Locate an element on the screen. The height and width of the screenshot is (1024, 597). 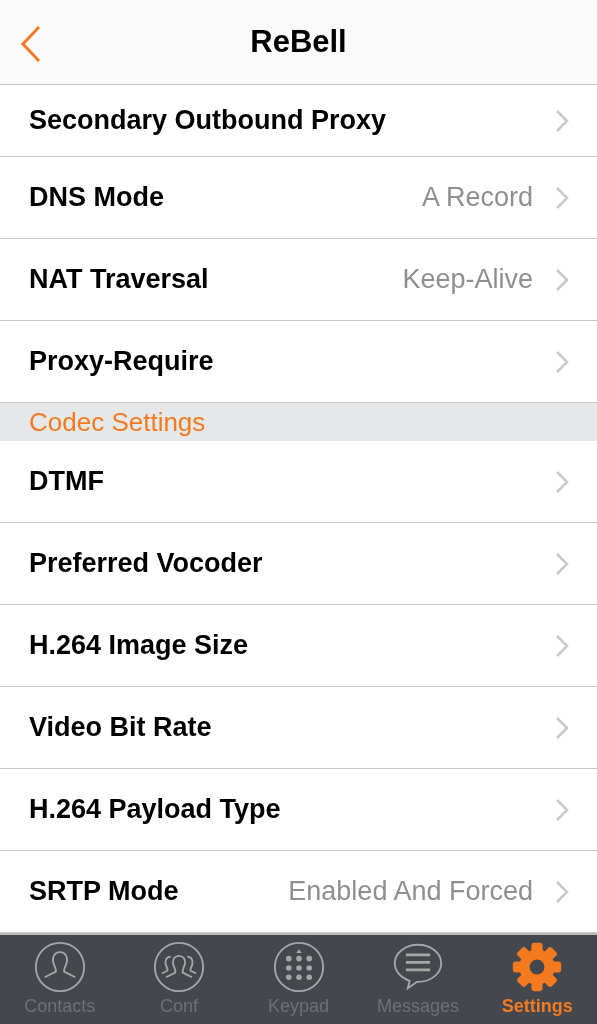
row-value: A Record is located at coordinates (477, 198).